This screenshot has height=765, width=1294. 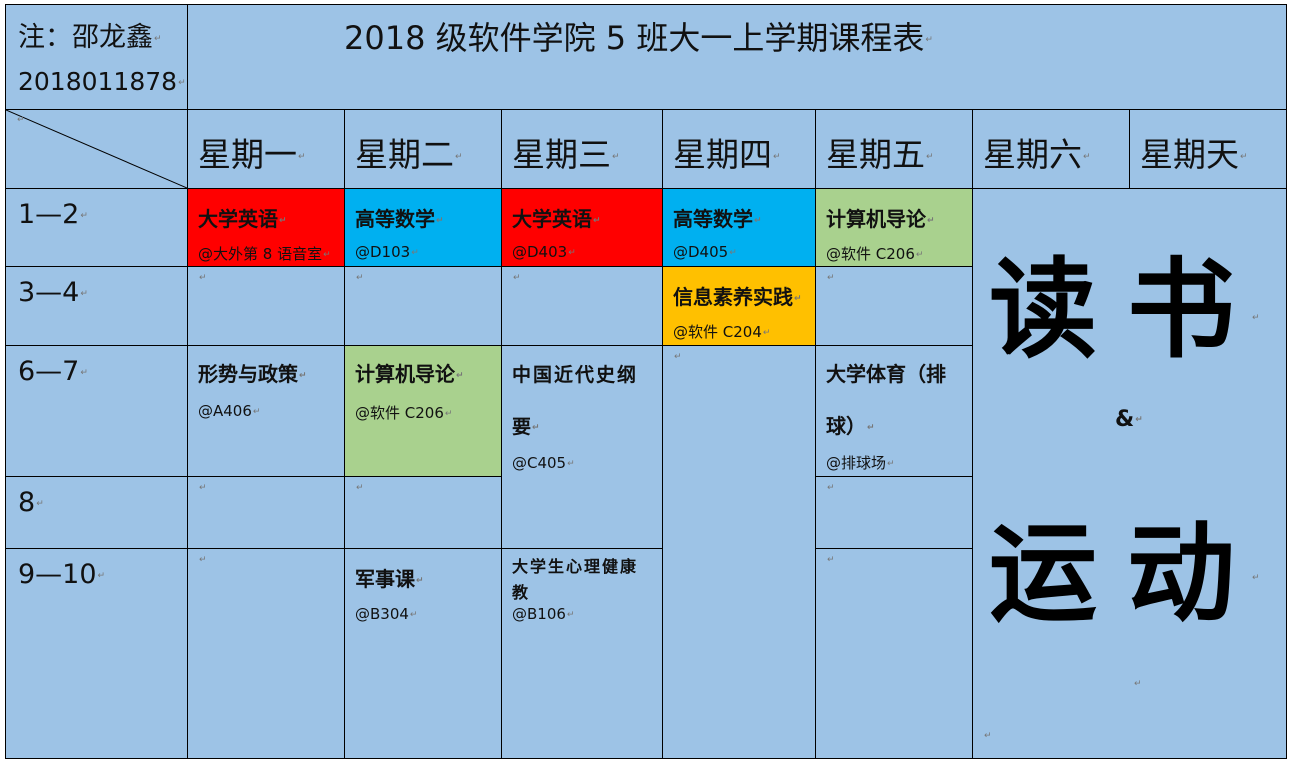 What do you see at coordinates (266, 227) in the screenshot?
I see `course-mon-1-2: 大学英语↵ @大外第 8 语音室↵` at bounding box center [266, 227].